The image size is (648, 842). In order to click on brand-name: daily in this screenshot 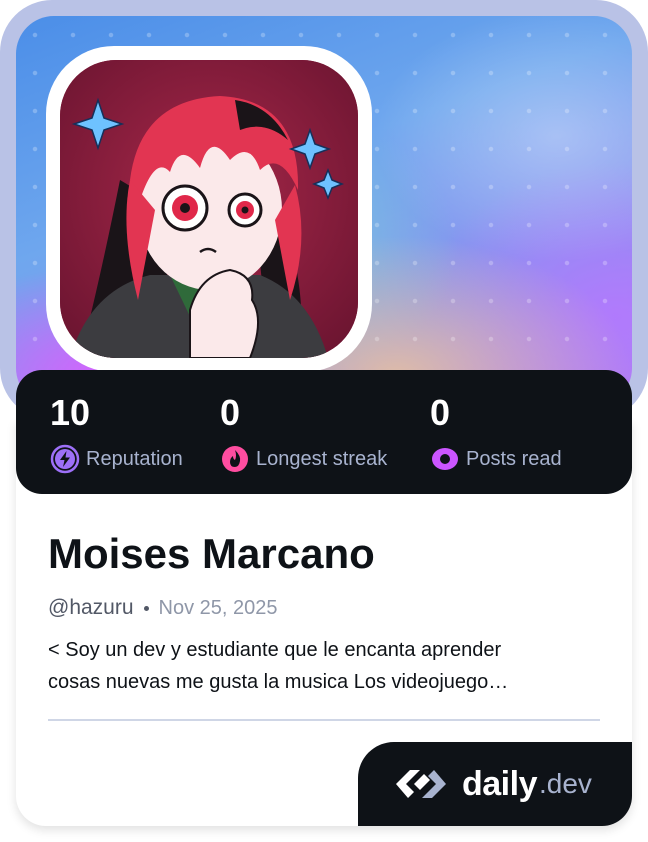, I will do `click(499, 783)`.